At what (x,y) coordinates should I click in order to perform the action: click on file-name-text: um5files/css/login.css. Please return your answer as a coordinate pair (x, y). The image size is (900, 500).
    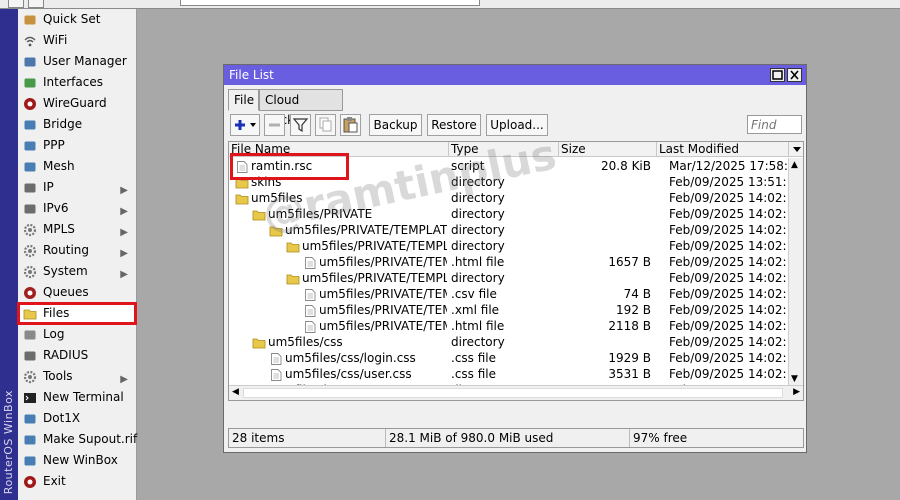
    Looking at the image, I should click on (350, 358).